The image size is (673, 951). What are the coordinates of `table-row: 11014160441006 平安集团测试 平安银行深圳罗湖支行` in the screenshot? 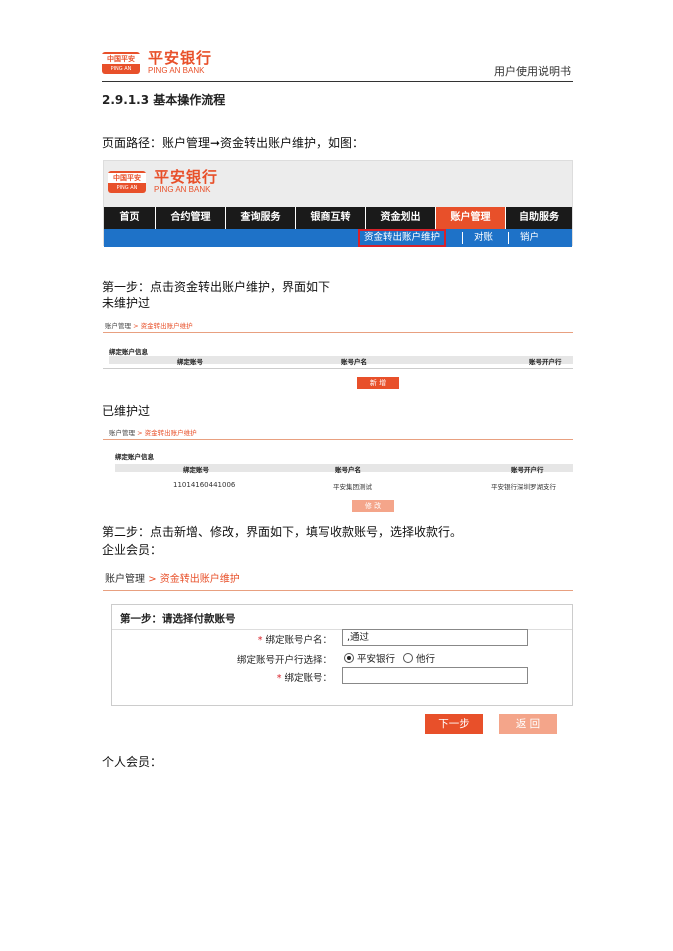 It's located at (344, 486).